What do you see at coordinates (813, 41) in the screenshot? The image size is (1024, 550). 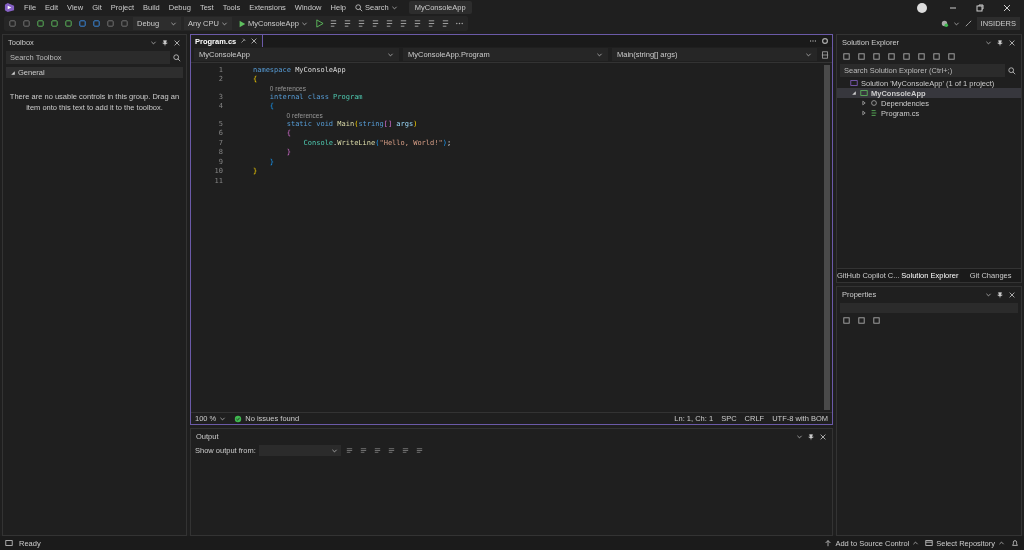 I see `more-icon` at bounding box center [813, 41].